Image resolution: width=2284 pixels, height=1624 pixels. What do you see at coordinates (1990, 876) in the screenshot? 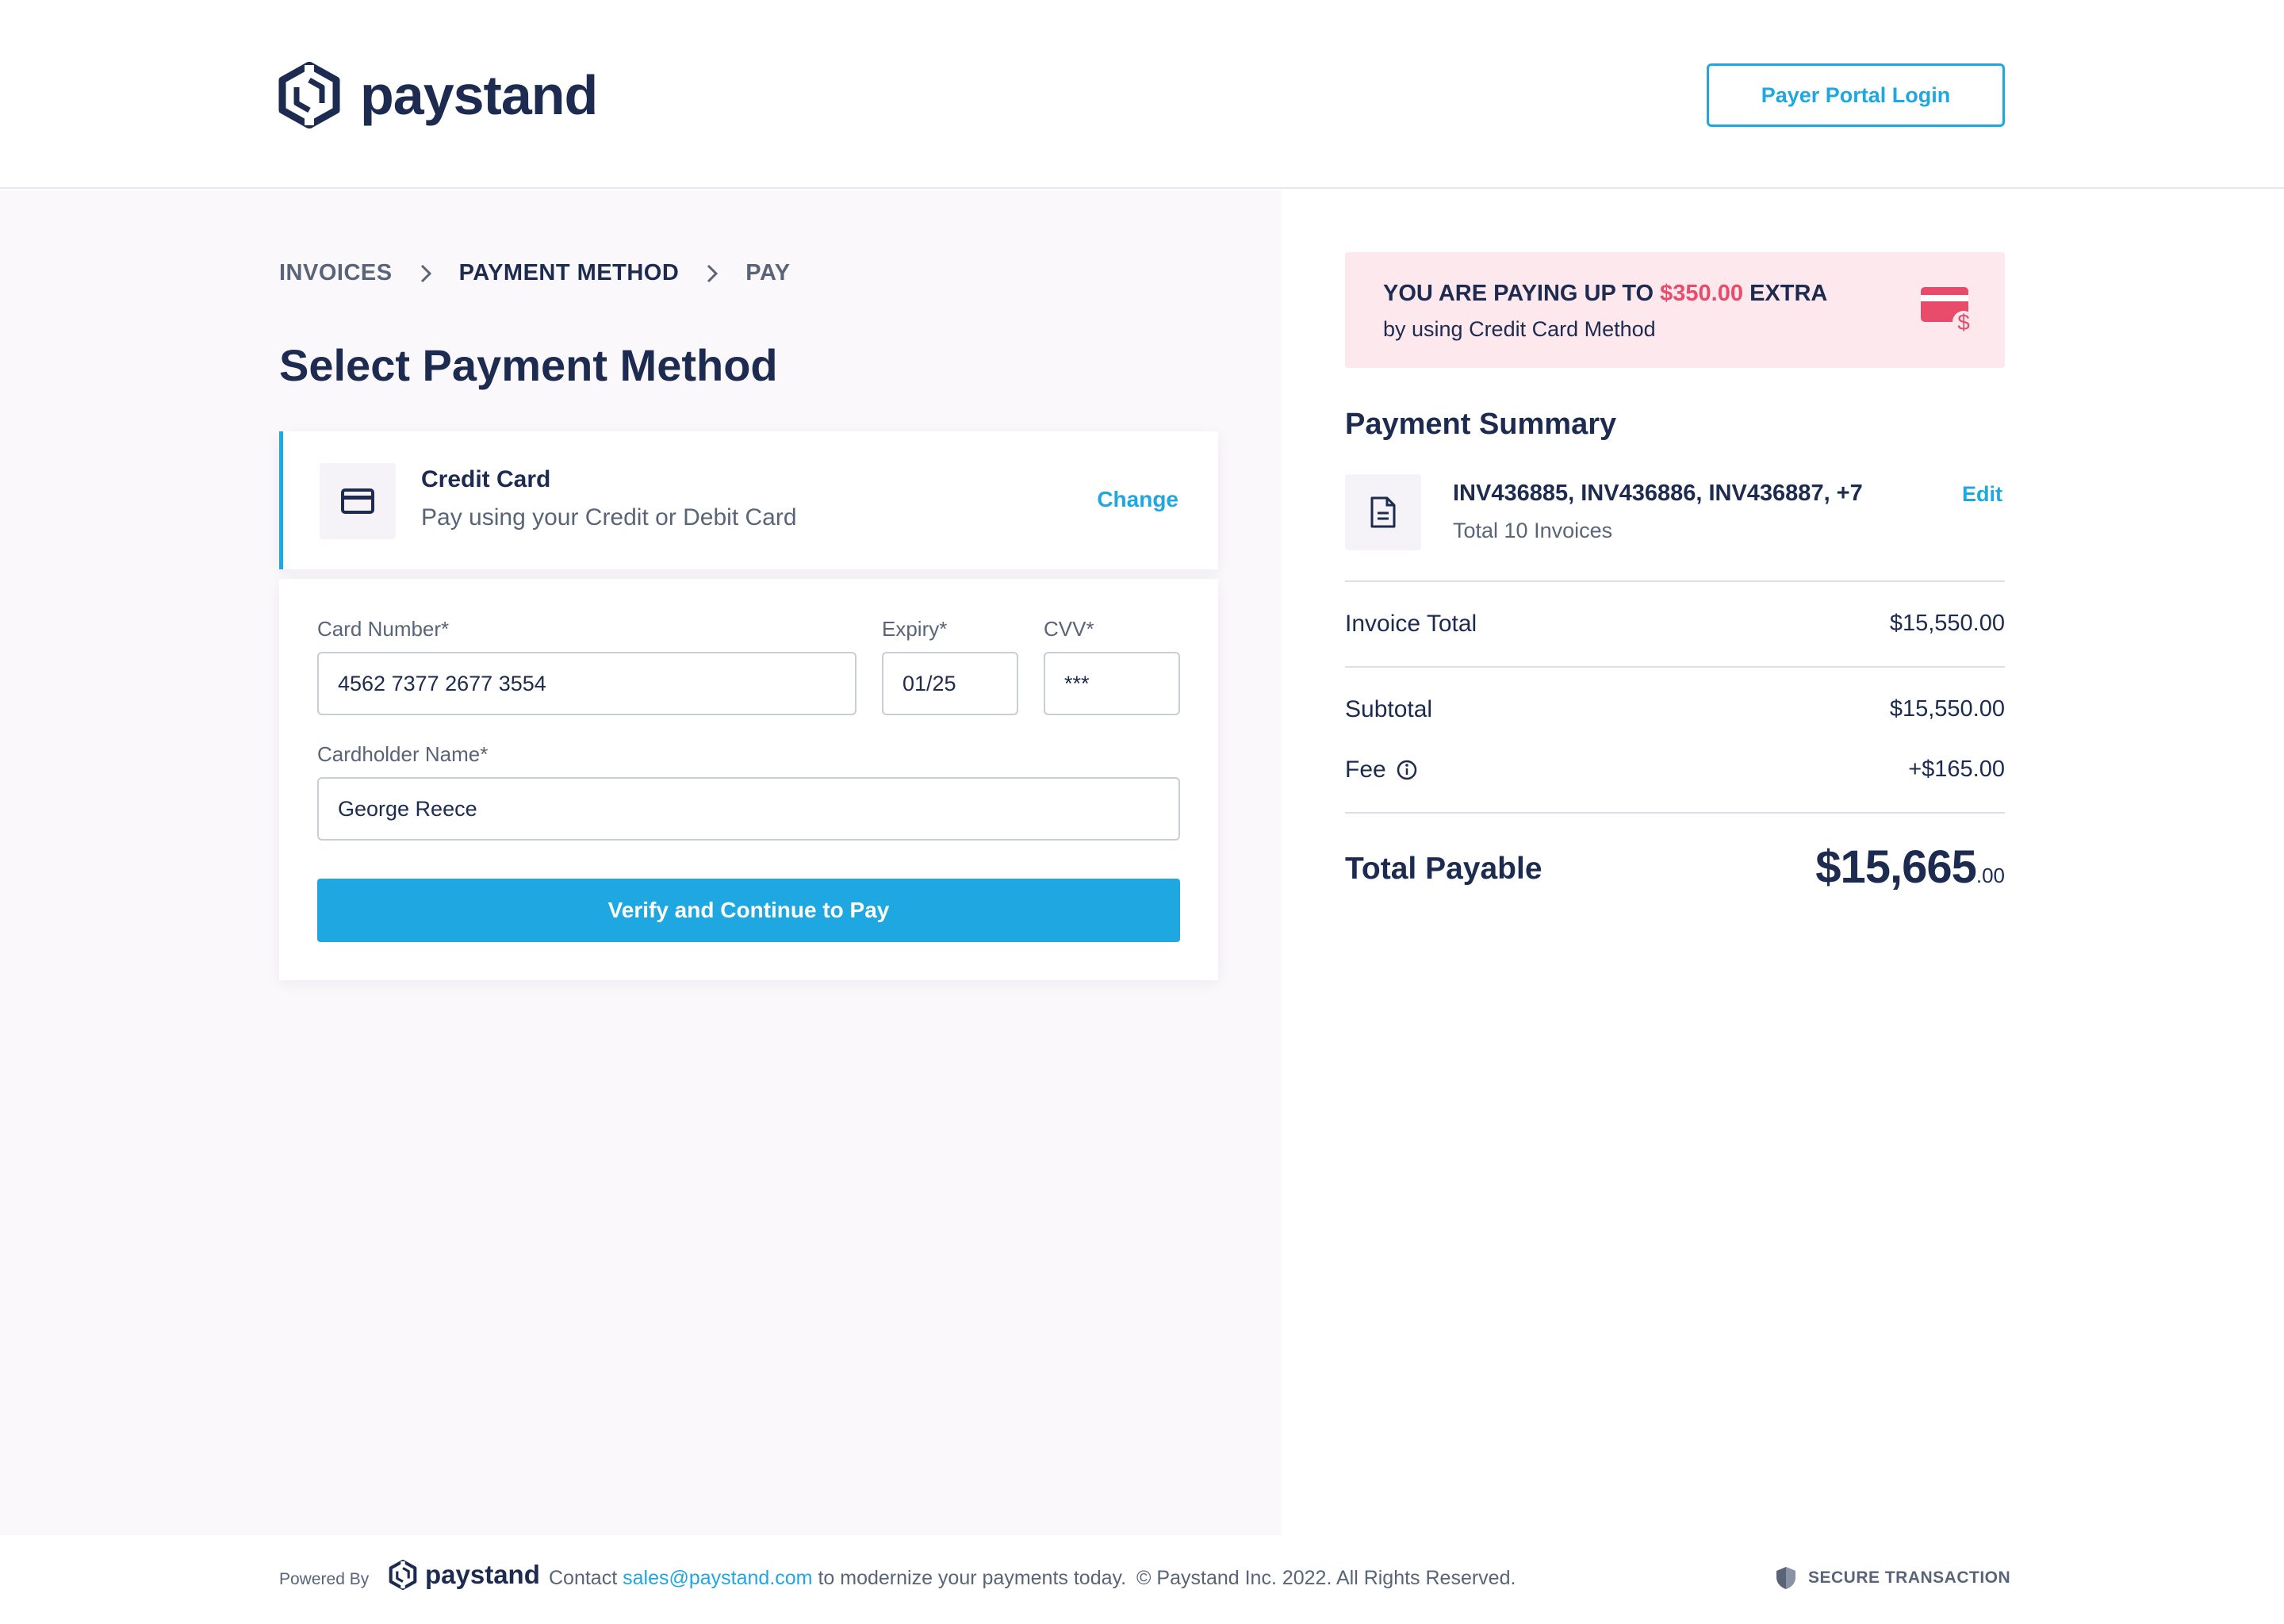
I see `total-payable-cents: .00` at bounding box center [1990, 876].